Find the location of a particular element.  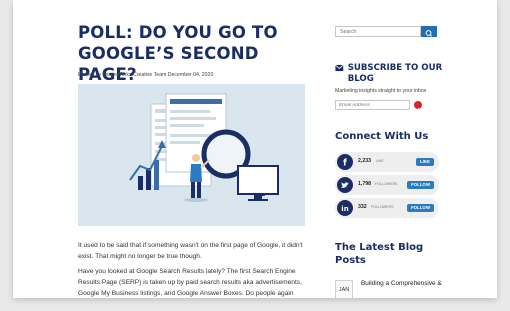

search-button is located at coordinates (429, 31).